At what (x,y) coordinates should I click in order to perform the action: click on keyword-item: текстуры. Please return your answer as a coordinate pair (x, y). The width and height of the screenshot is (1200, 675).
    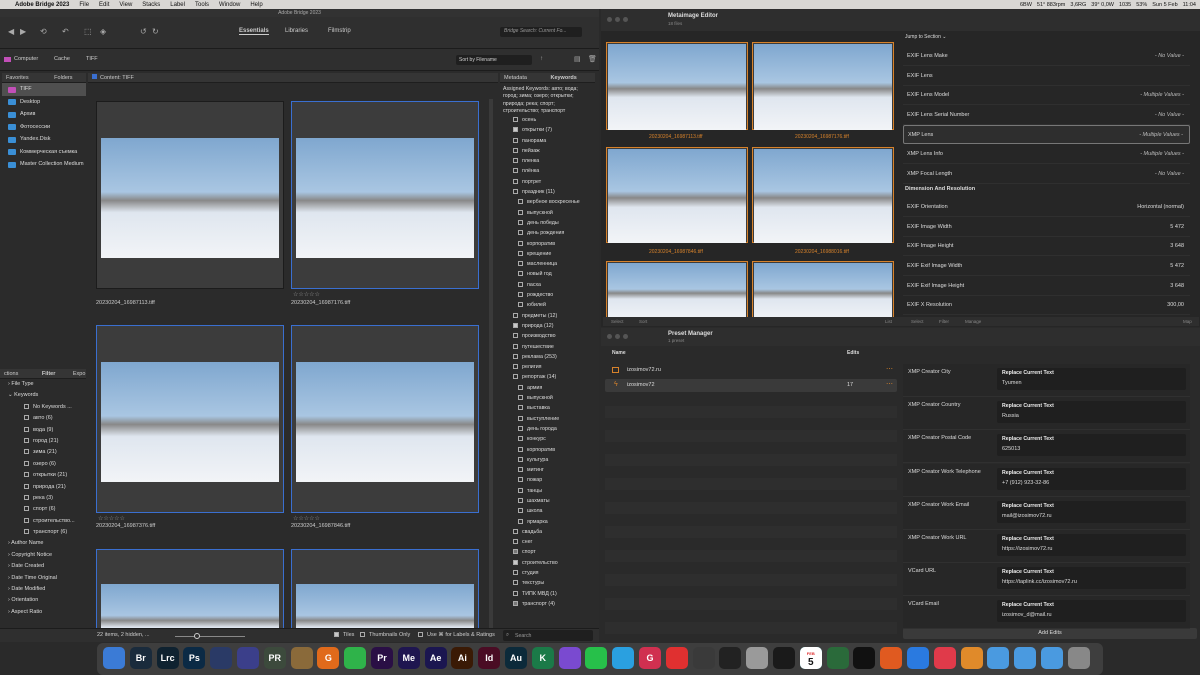
    Looking at the image, I should click on (547, 583).